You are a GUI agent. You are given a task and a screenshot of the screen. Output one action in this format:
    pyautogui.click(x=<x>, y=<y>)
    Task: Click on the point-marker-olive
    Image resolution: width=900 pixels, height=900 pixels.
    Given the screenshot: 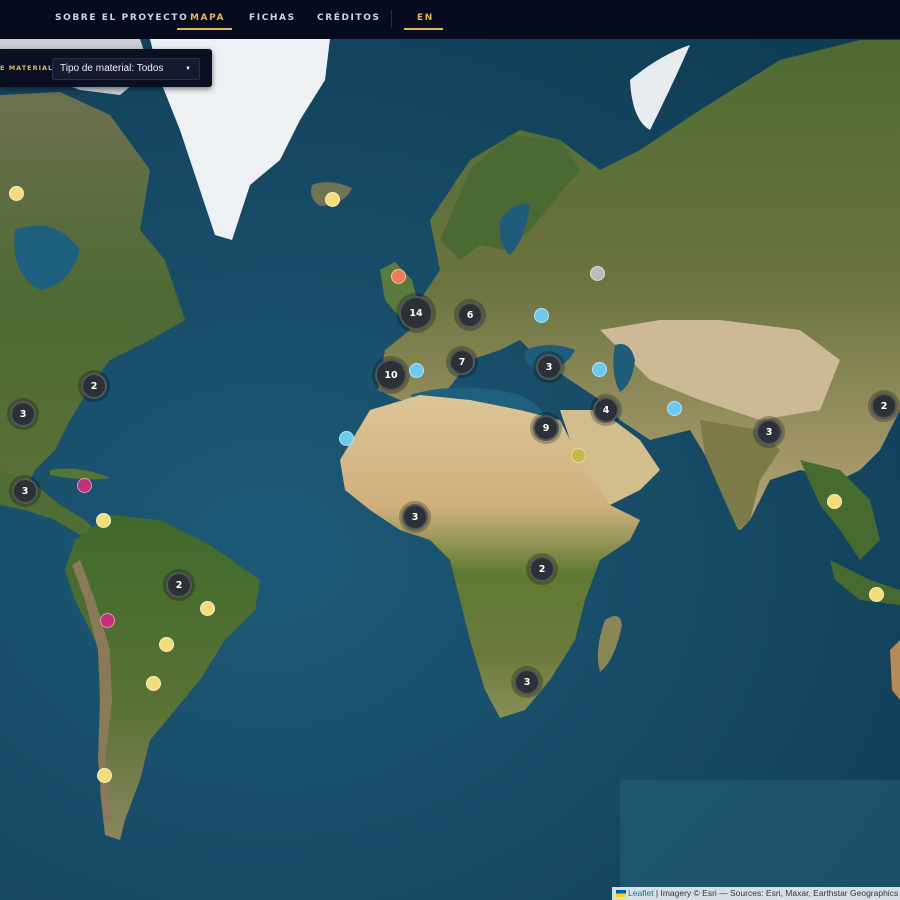 What is the action you would take?
    pyautogui.click(x=578, y=455)
    